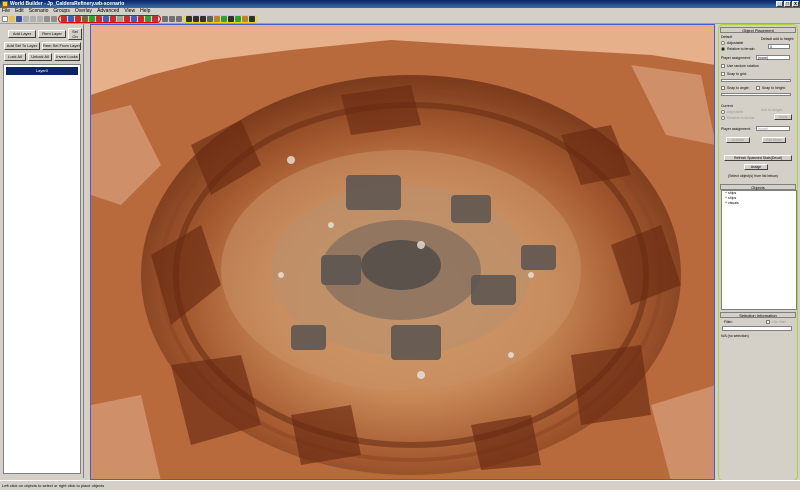  I want to click on selection-status: N/A (no selection), so click(735, 336).